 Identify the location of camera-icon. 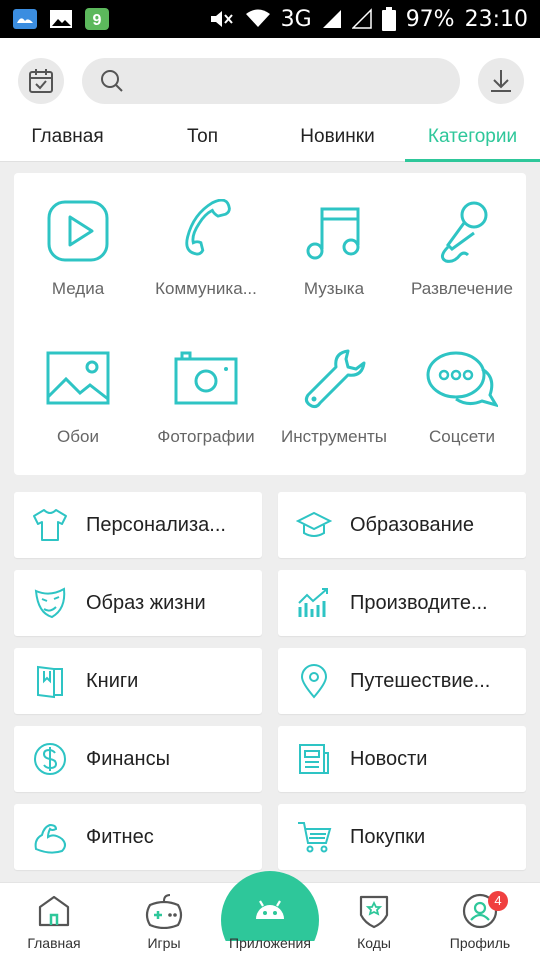
(206, 378).